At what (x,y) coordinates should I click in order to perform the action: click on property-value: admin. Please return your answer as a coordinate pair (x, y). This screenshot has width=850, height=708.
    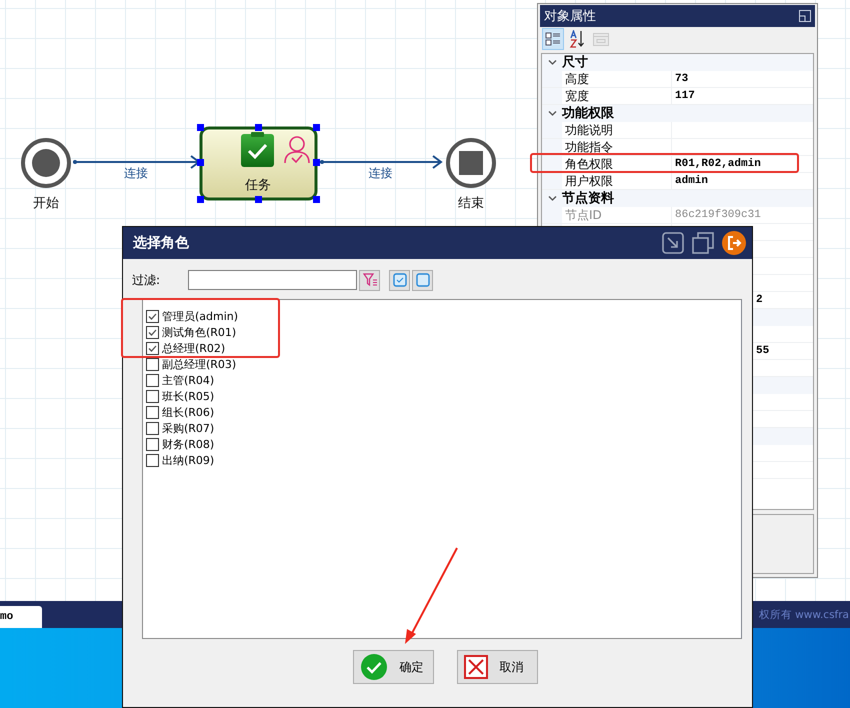
    Looking at the image, I should click on (691, 181).